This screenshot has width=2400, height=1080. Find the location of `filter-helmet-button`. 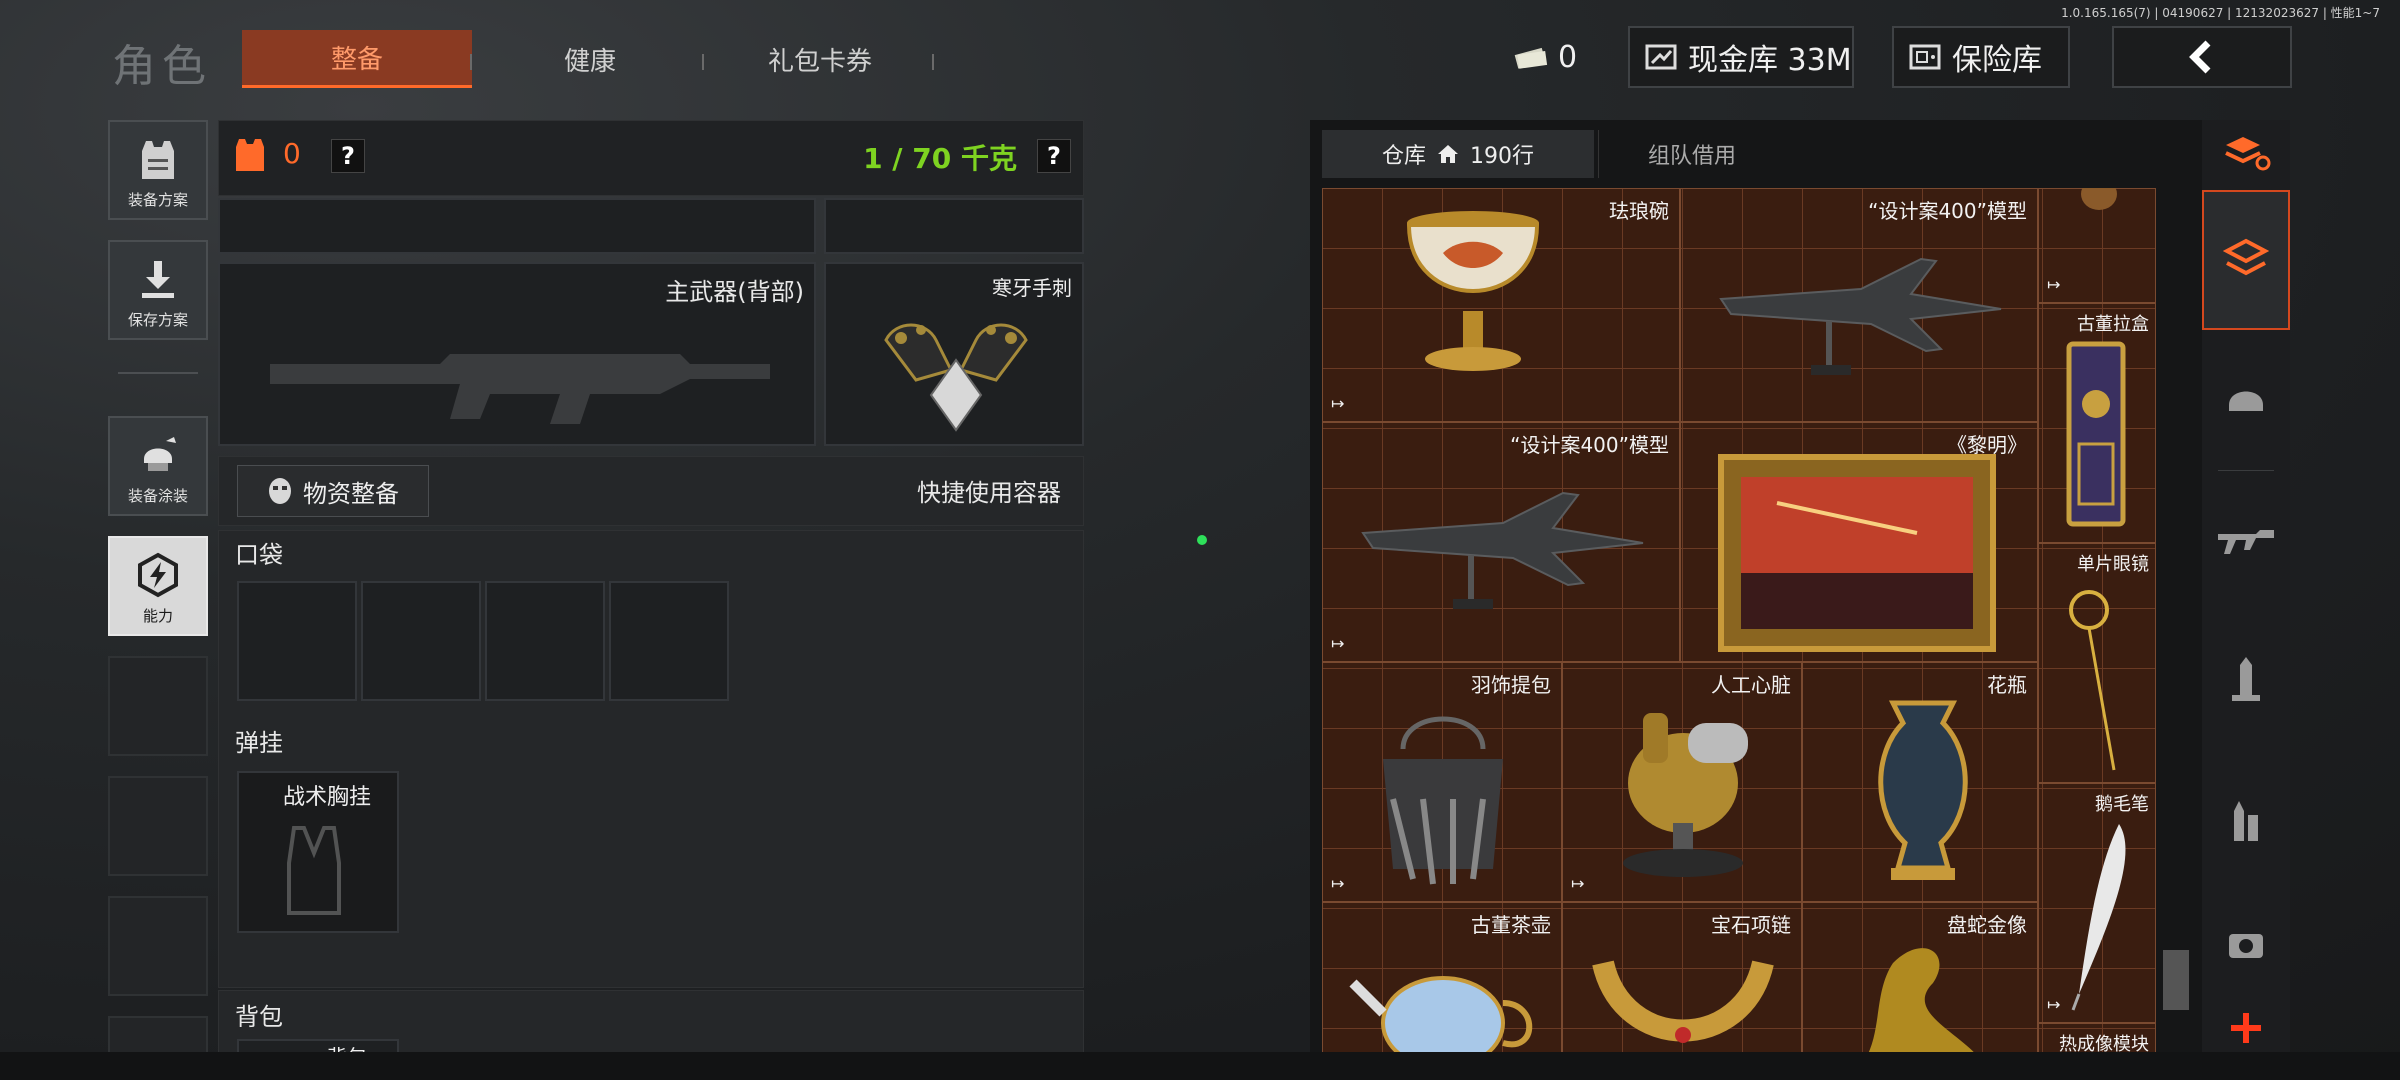

filter-helmet-button is located at coordinates (2246, 400).